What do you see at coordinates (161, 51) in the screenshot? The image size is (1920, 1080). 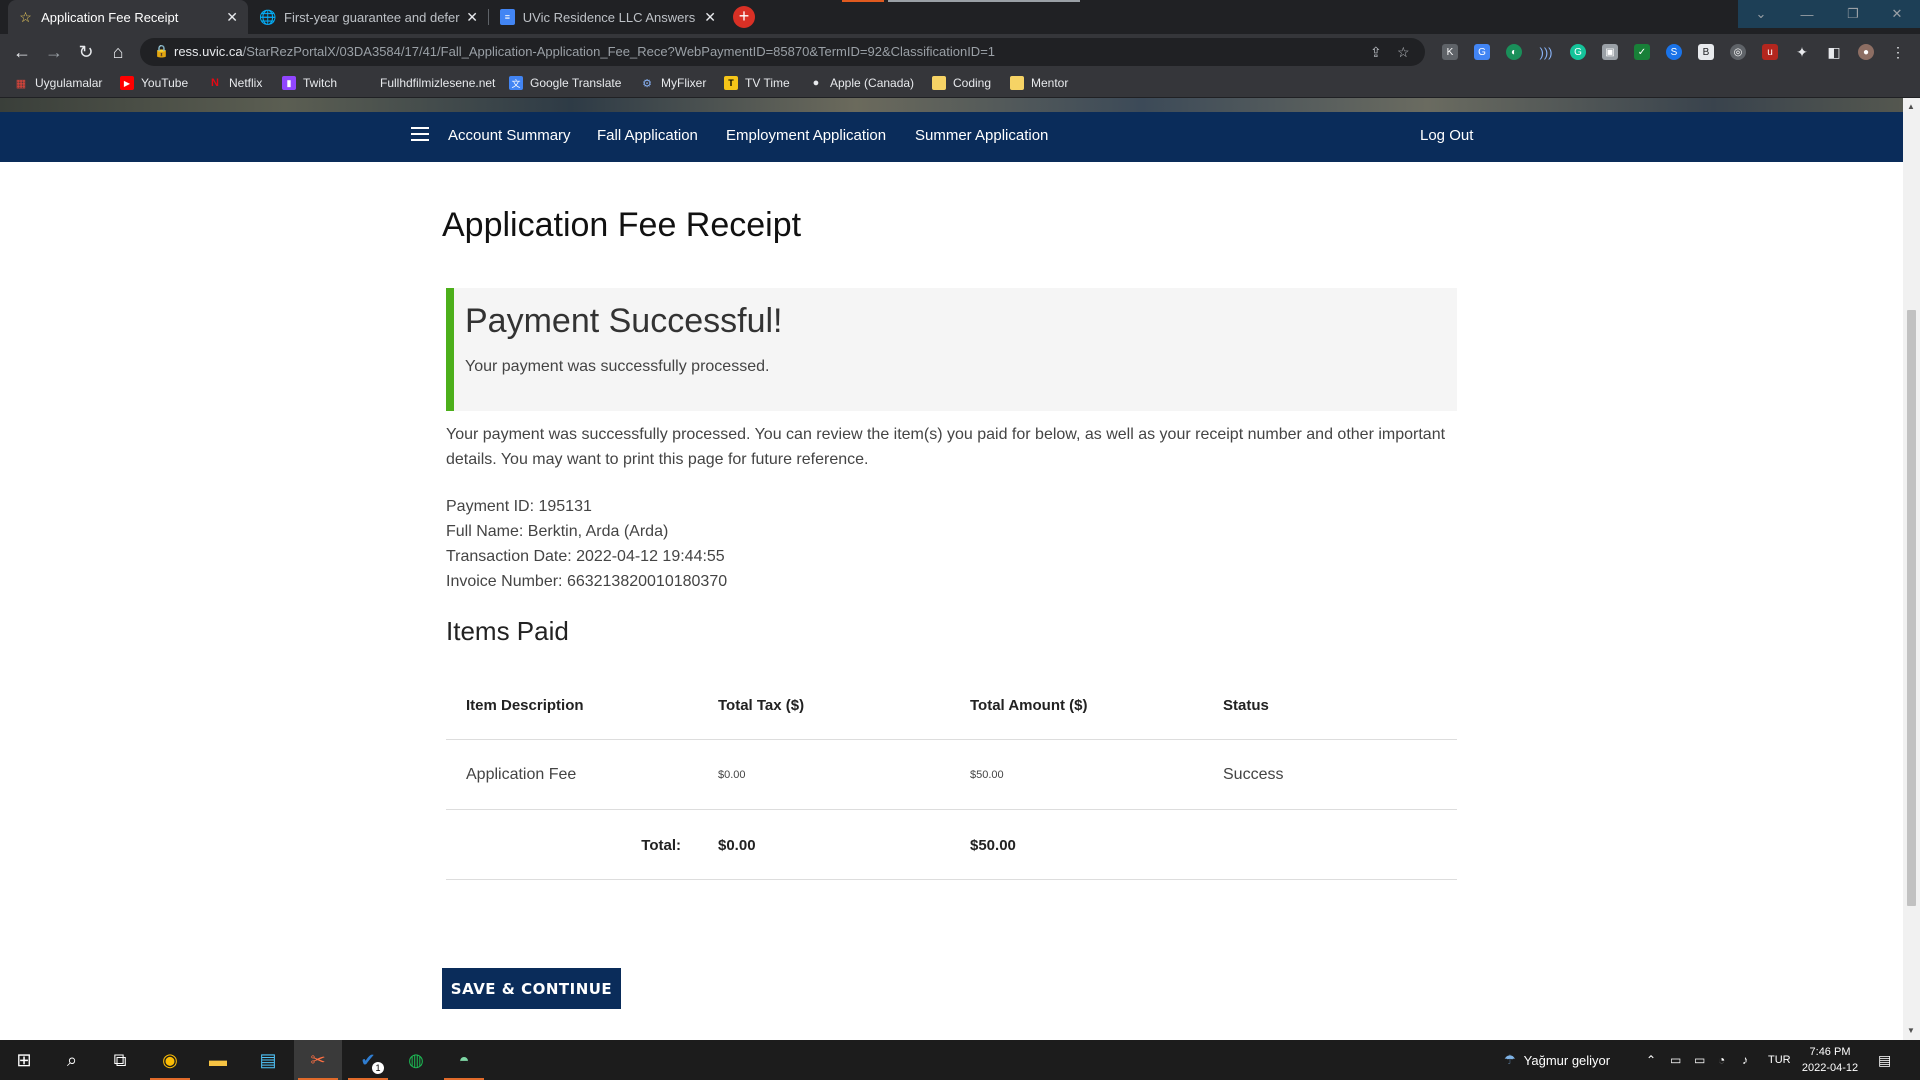 I see `lock-icon: 🔒` at bounding box center [161, 51].